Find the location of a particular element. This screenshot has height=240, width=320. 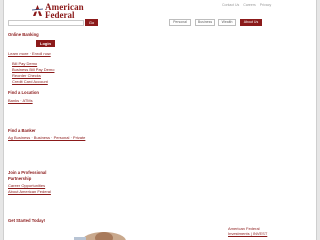

banks-atms-link: Banks · ATMs is located at coordinates (20, 100).